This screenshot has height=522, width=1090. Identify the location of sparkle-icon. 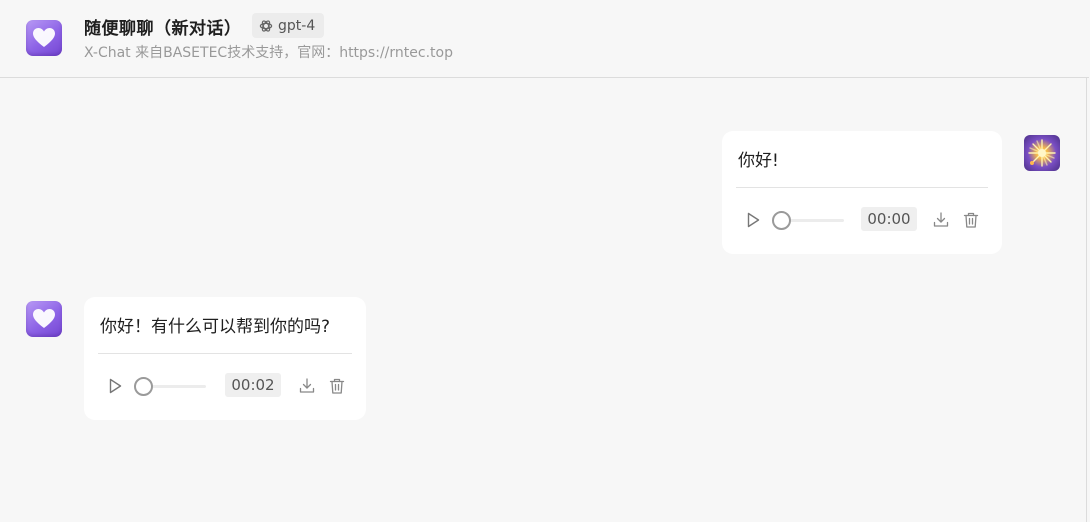
(1042, 153).